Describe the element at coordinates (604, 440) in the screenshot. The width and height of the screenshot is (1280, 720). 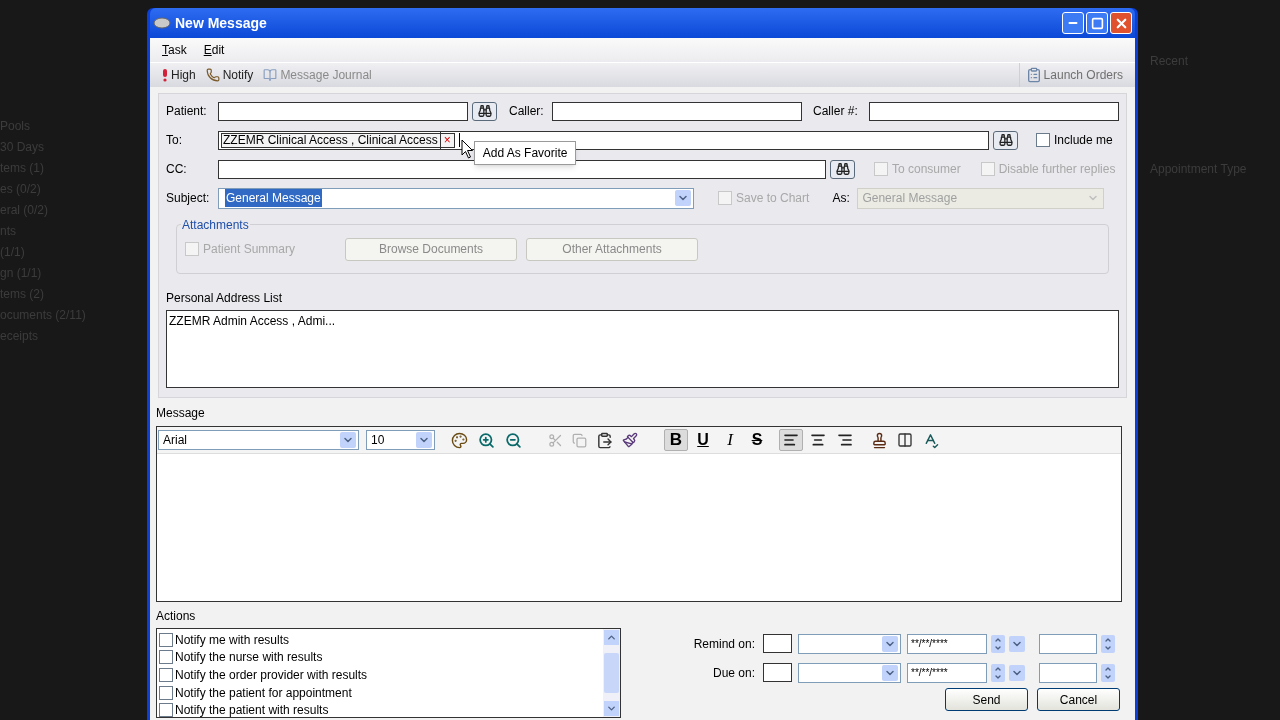
I see `paste-icon` at that location.